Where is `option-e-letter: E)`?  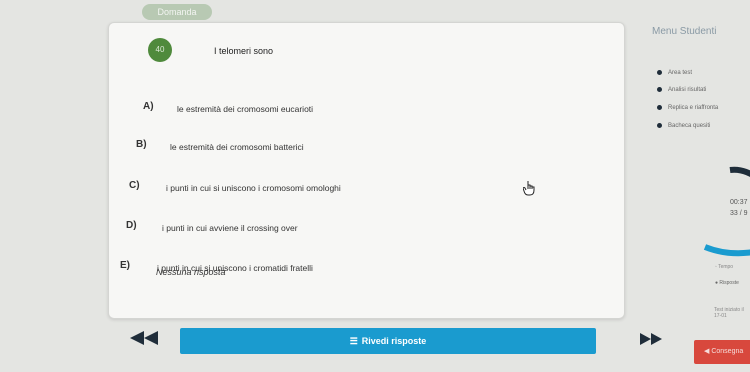
option-e-letter: E) is located at coordinates (125, 265).